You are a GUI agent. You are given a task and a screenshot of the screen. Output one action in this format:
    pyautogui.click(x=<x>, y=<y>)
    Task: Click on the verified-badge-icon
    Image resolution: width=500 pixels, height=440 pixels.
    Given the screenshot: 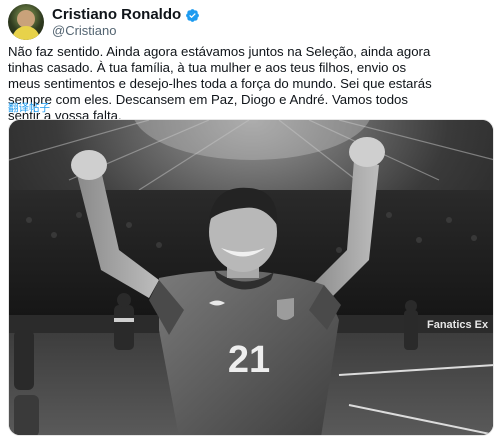 What is the action you would take?
    pyautogui.click(x=193, y=15)
    